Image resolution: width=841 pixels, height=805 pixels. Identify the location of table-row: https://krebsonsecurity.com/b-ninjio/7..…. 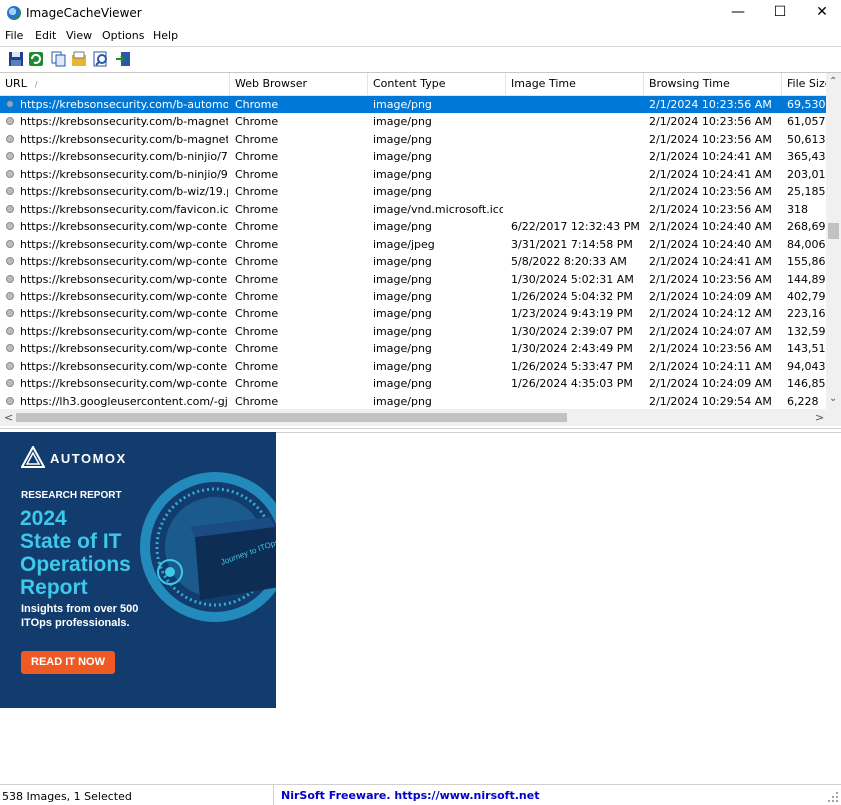
(413, 156).